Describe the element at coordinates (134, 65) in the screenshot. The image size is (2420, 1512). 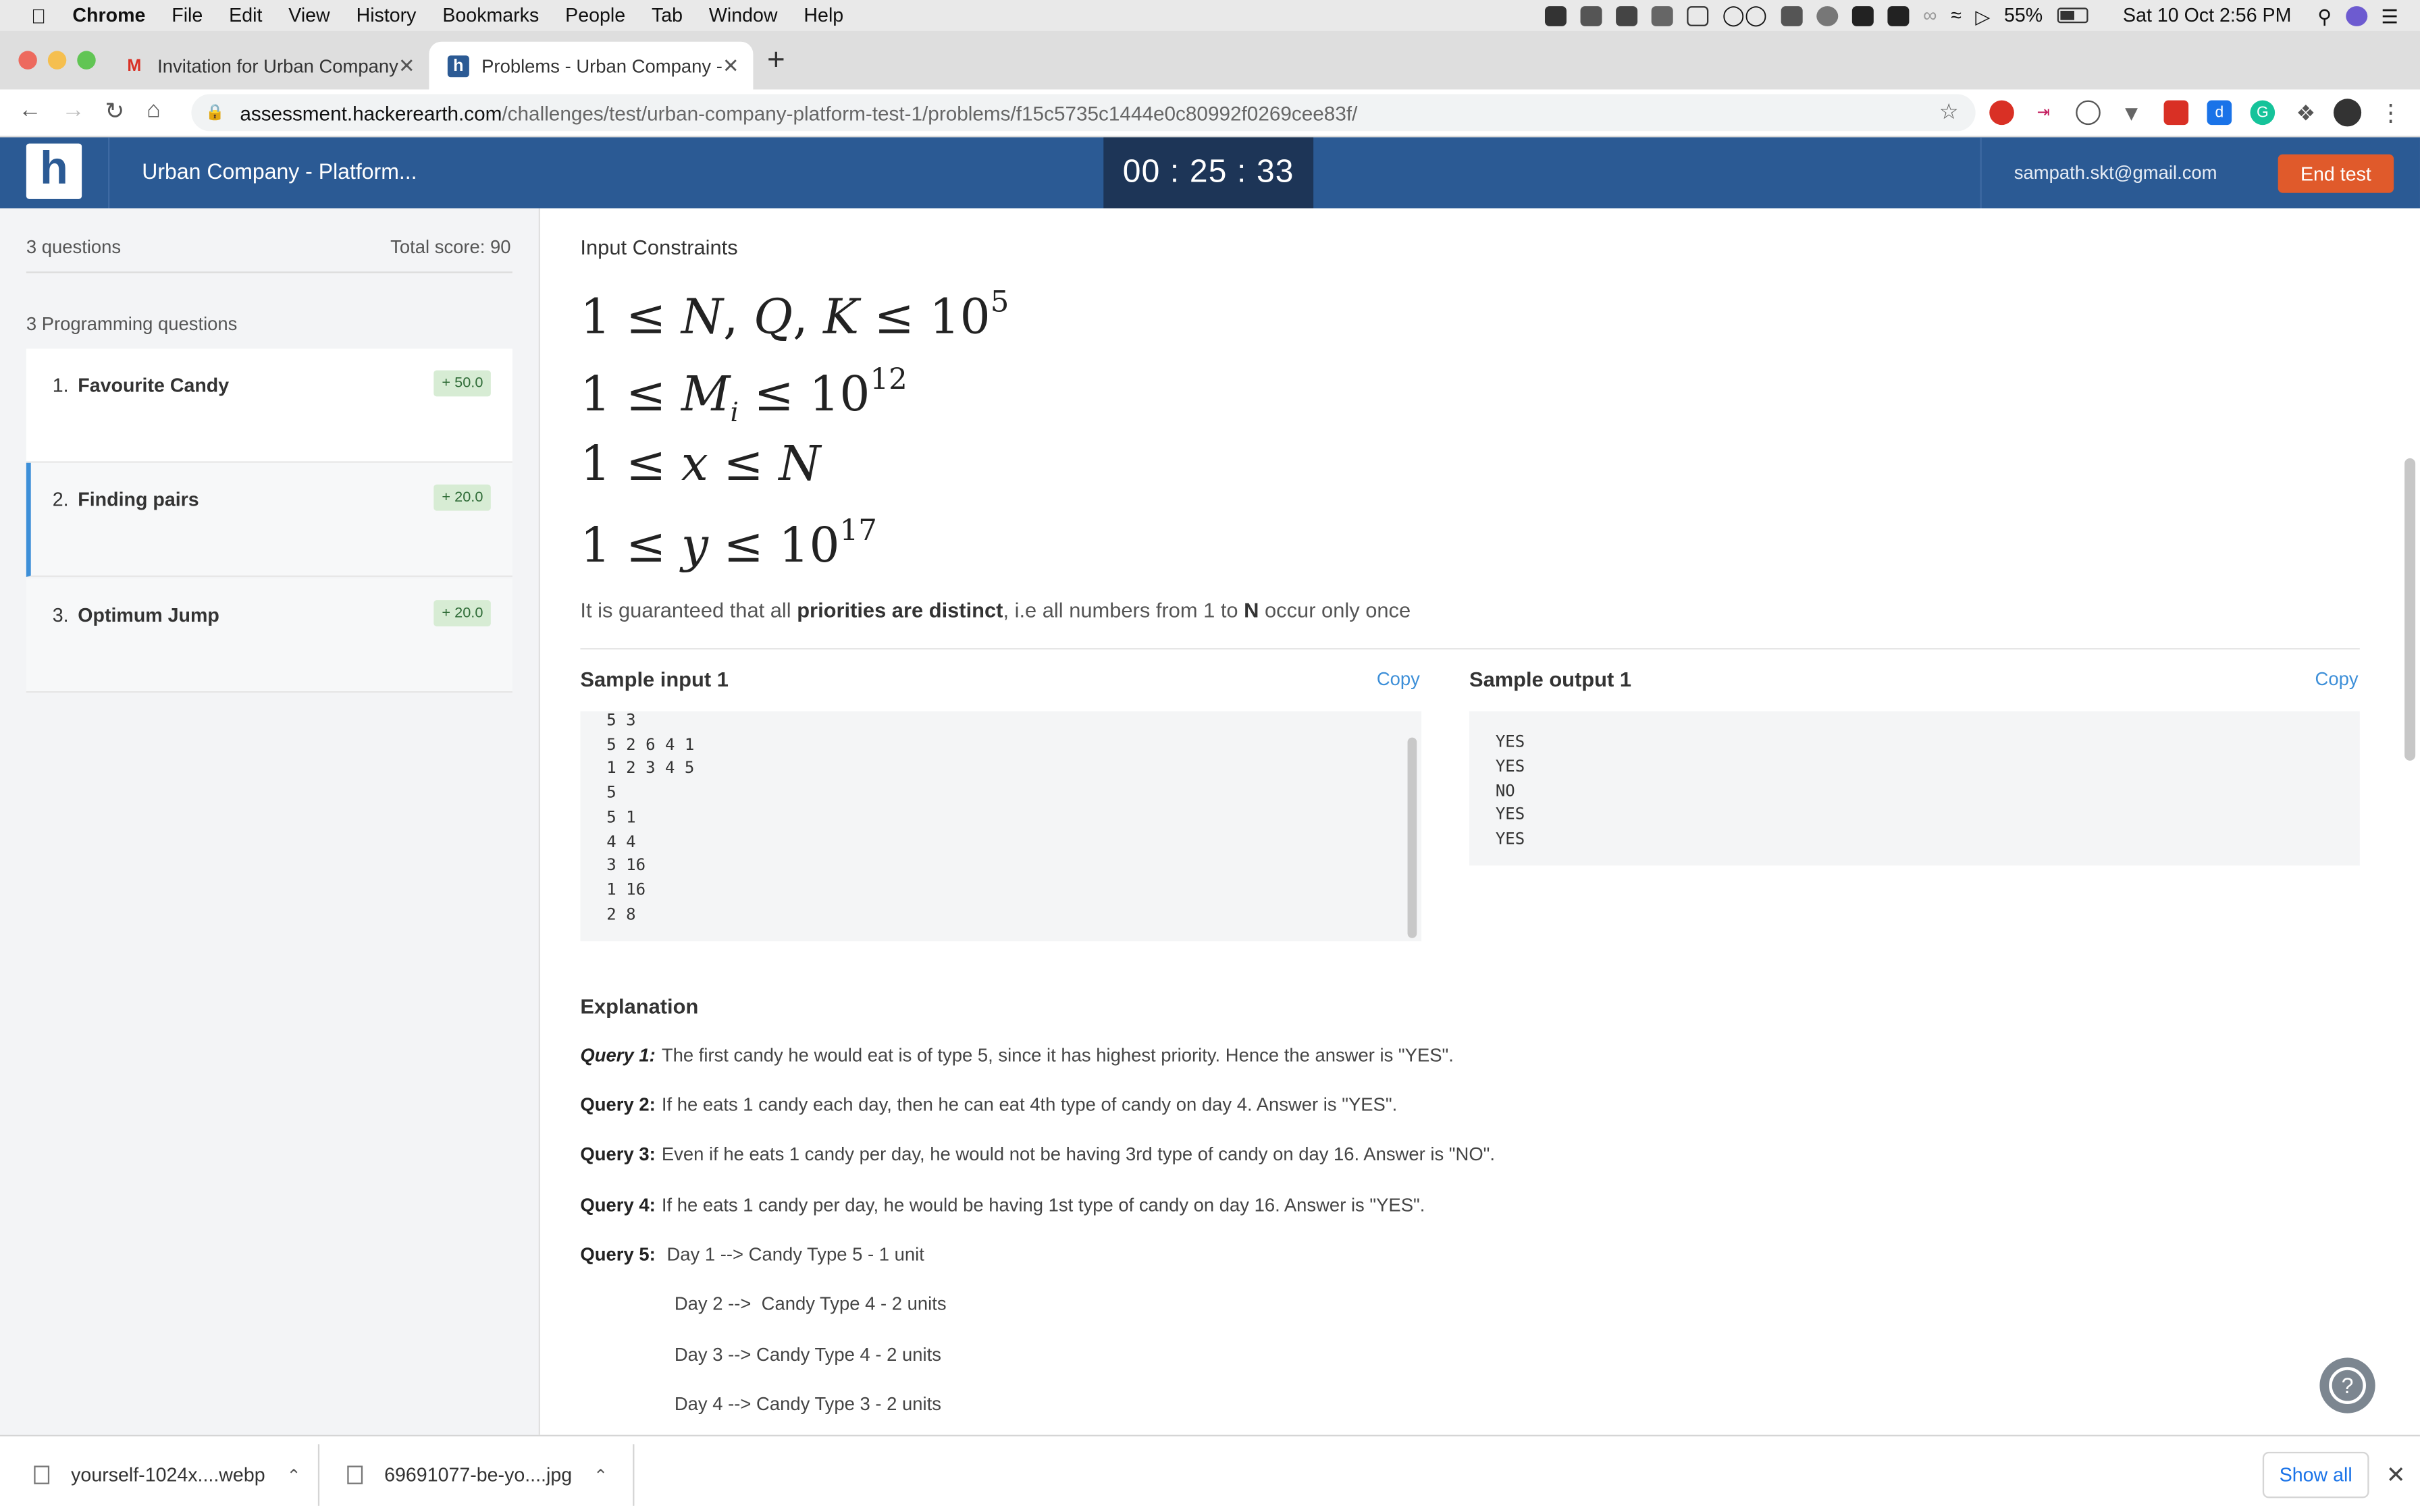
I see `gmail-icon: M` at that location.